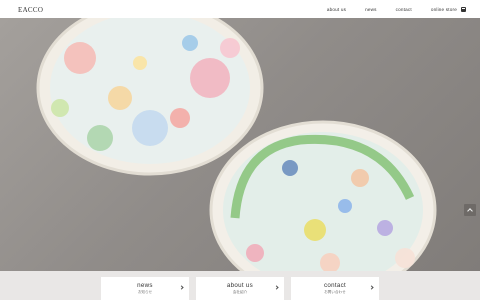  I want to click on site-header: EACCO about us news contact online store, so click(240, 9).